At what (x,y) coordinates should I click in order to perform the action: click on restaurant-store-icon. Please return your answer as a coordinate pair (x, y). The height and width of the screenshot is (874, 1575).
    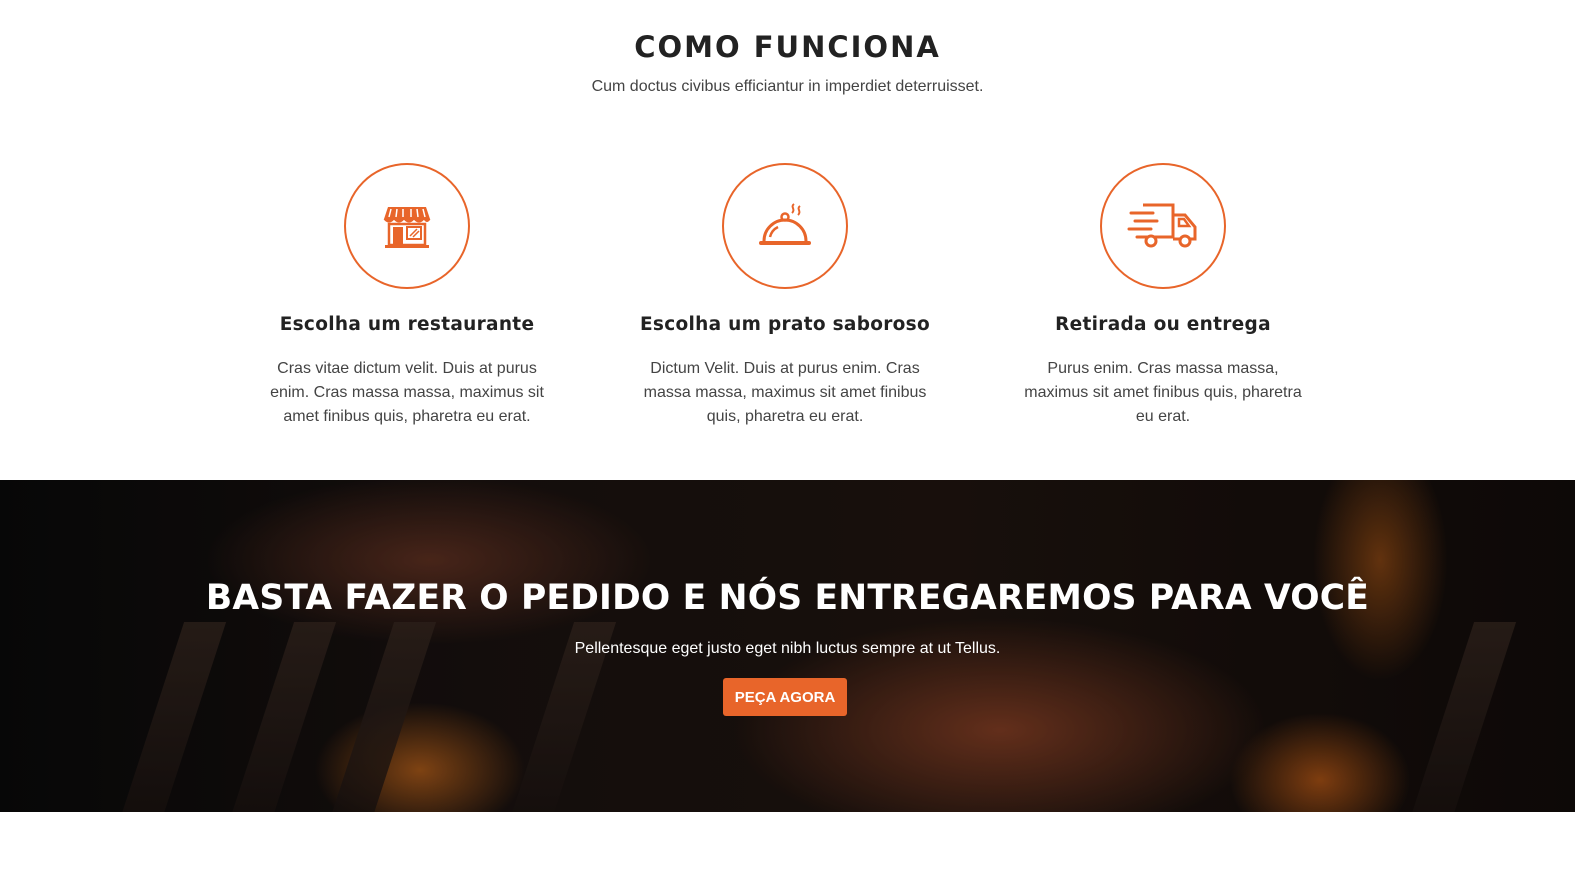
    Looking at the image, I should click on (407, 227).